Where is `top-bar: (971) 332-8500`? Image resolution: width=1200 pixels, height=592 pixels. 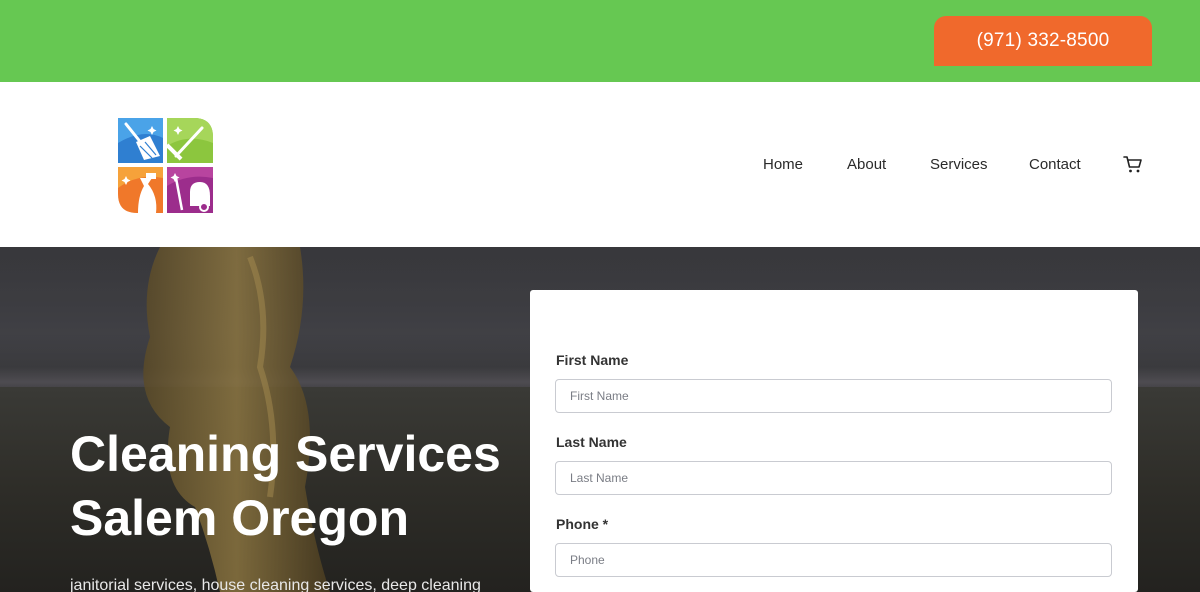 top-bar: (971) 332-8500 is located at coordinates (600, 41).